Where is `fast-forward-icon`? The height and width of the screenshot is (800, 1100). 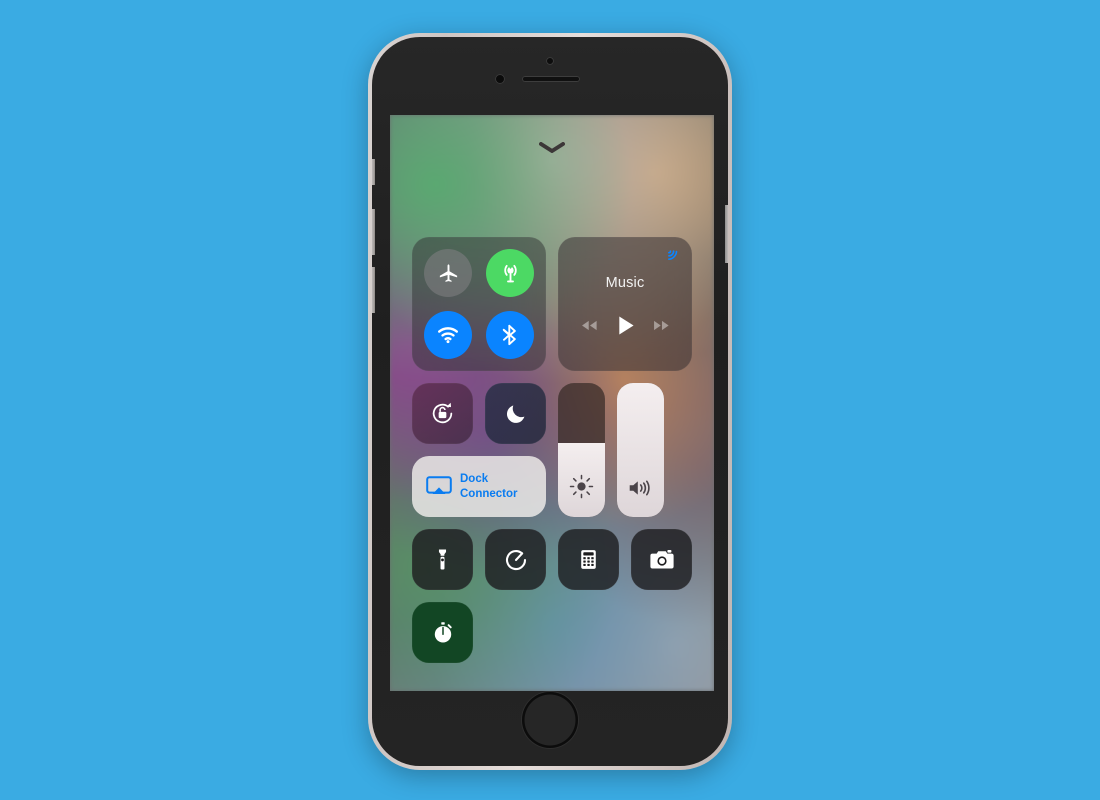 fast-forward-icon is located at coordinates (661, 325).